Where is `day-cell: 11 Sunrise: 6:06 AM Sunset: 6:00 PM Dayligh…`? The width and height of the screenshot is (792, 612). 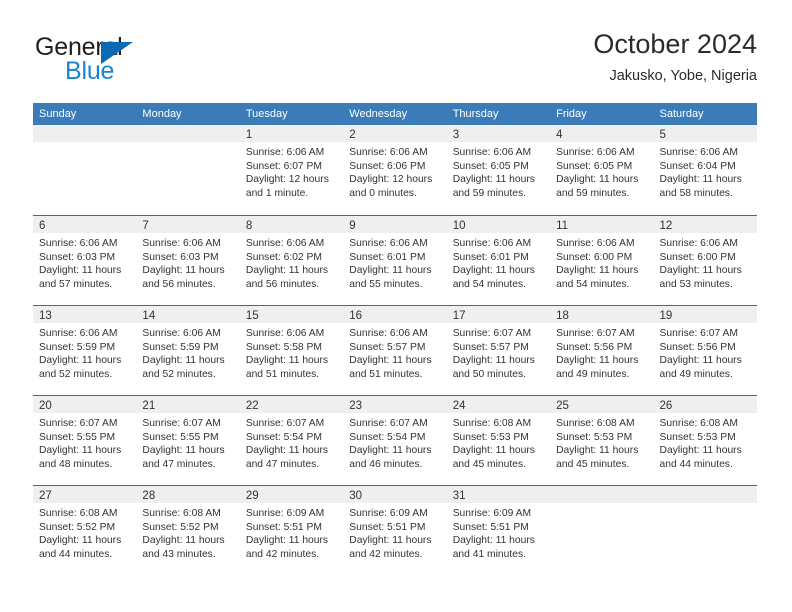 day-cell: 11 Sunrise: 6:06 AM Sunset: 6:00 PM Dayligh… is located at coordinates (602, 260).